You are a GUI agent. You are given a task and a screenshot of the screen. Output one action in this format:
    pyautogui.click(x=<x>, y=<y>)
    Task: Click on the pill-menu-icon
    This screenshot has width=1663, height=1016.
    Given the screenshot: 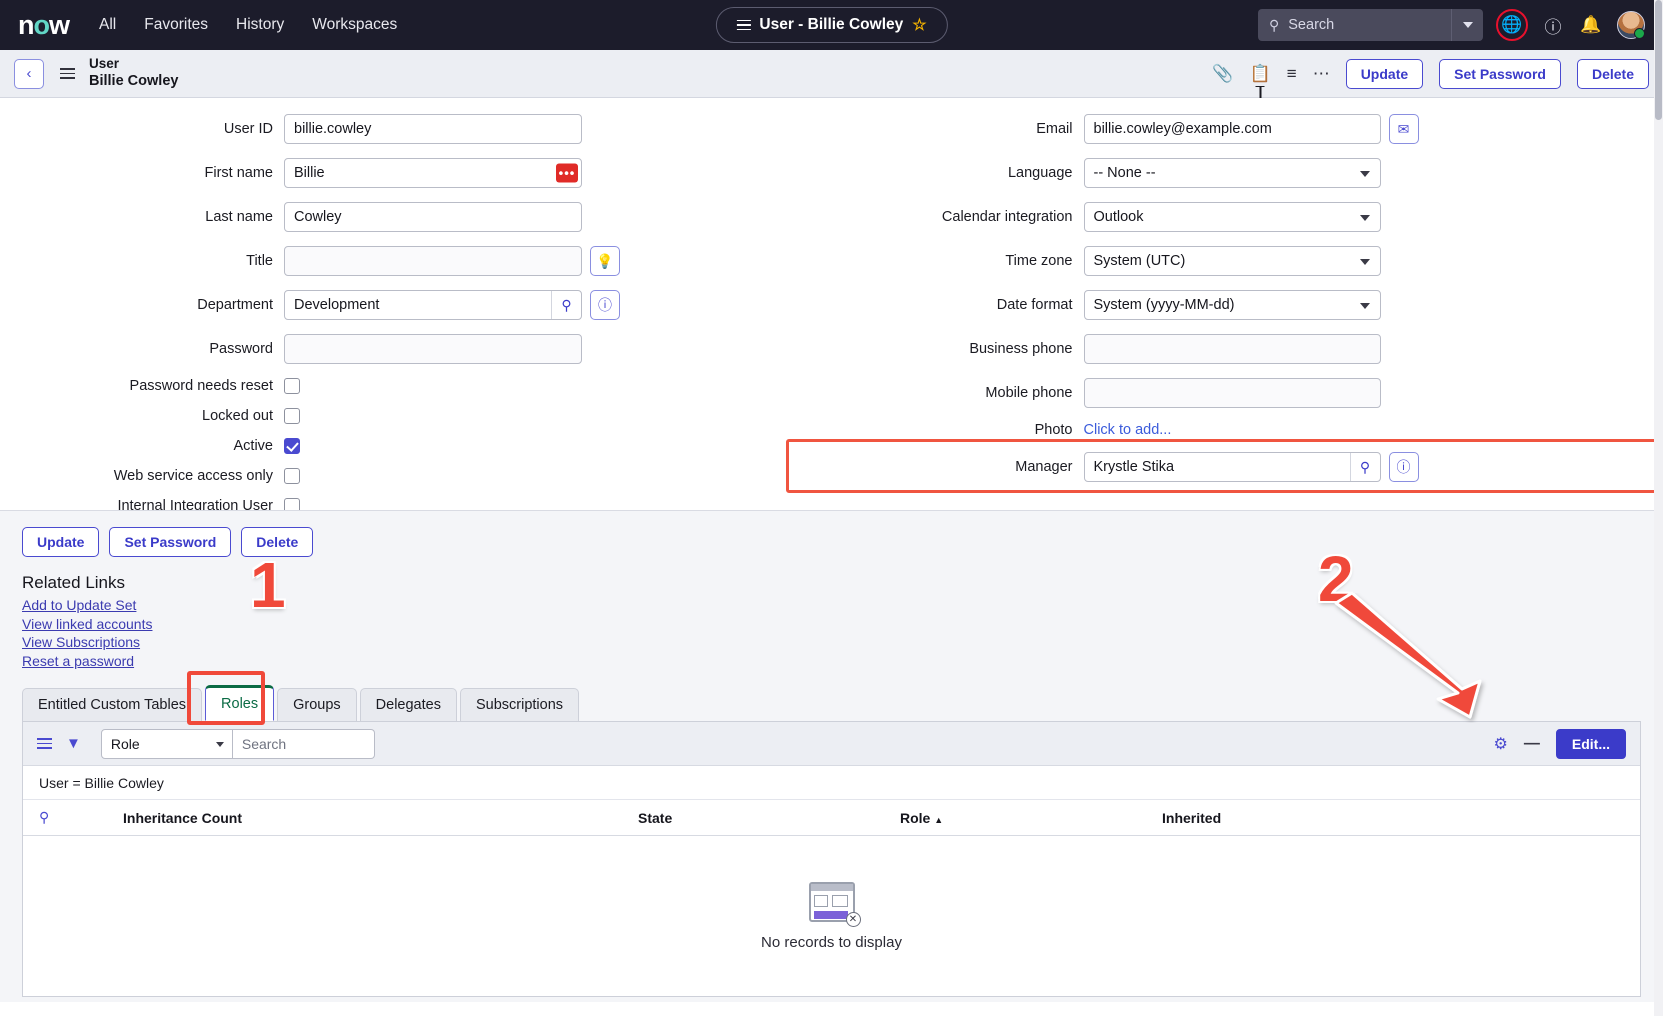 What is the action you would take?
    pyautogui.click(x=743, y=25)
    